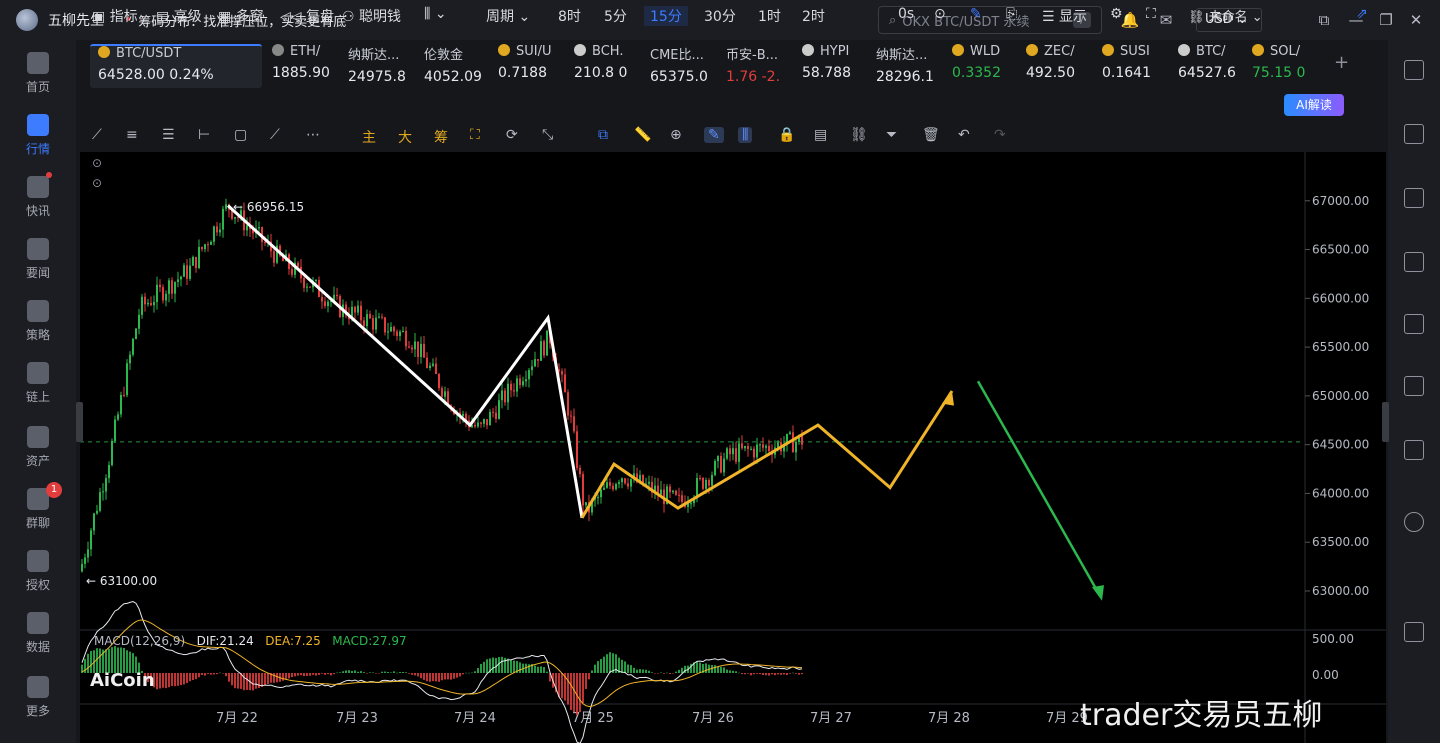  I want to click on layout-name-dropdown: ⛓ 未命名 ⌄, so click(1225, 15).